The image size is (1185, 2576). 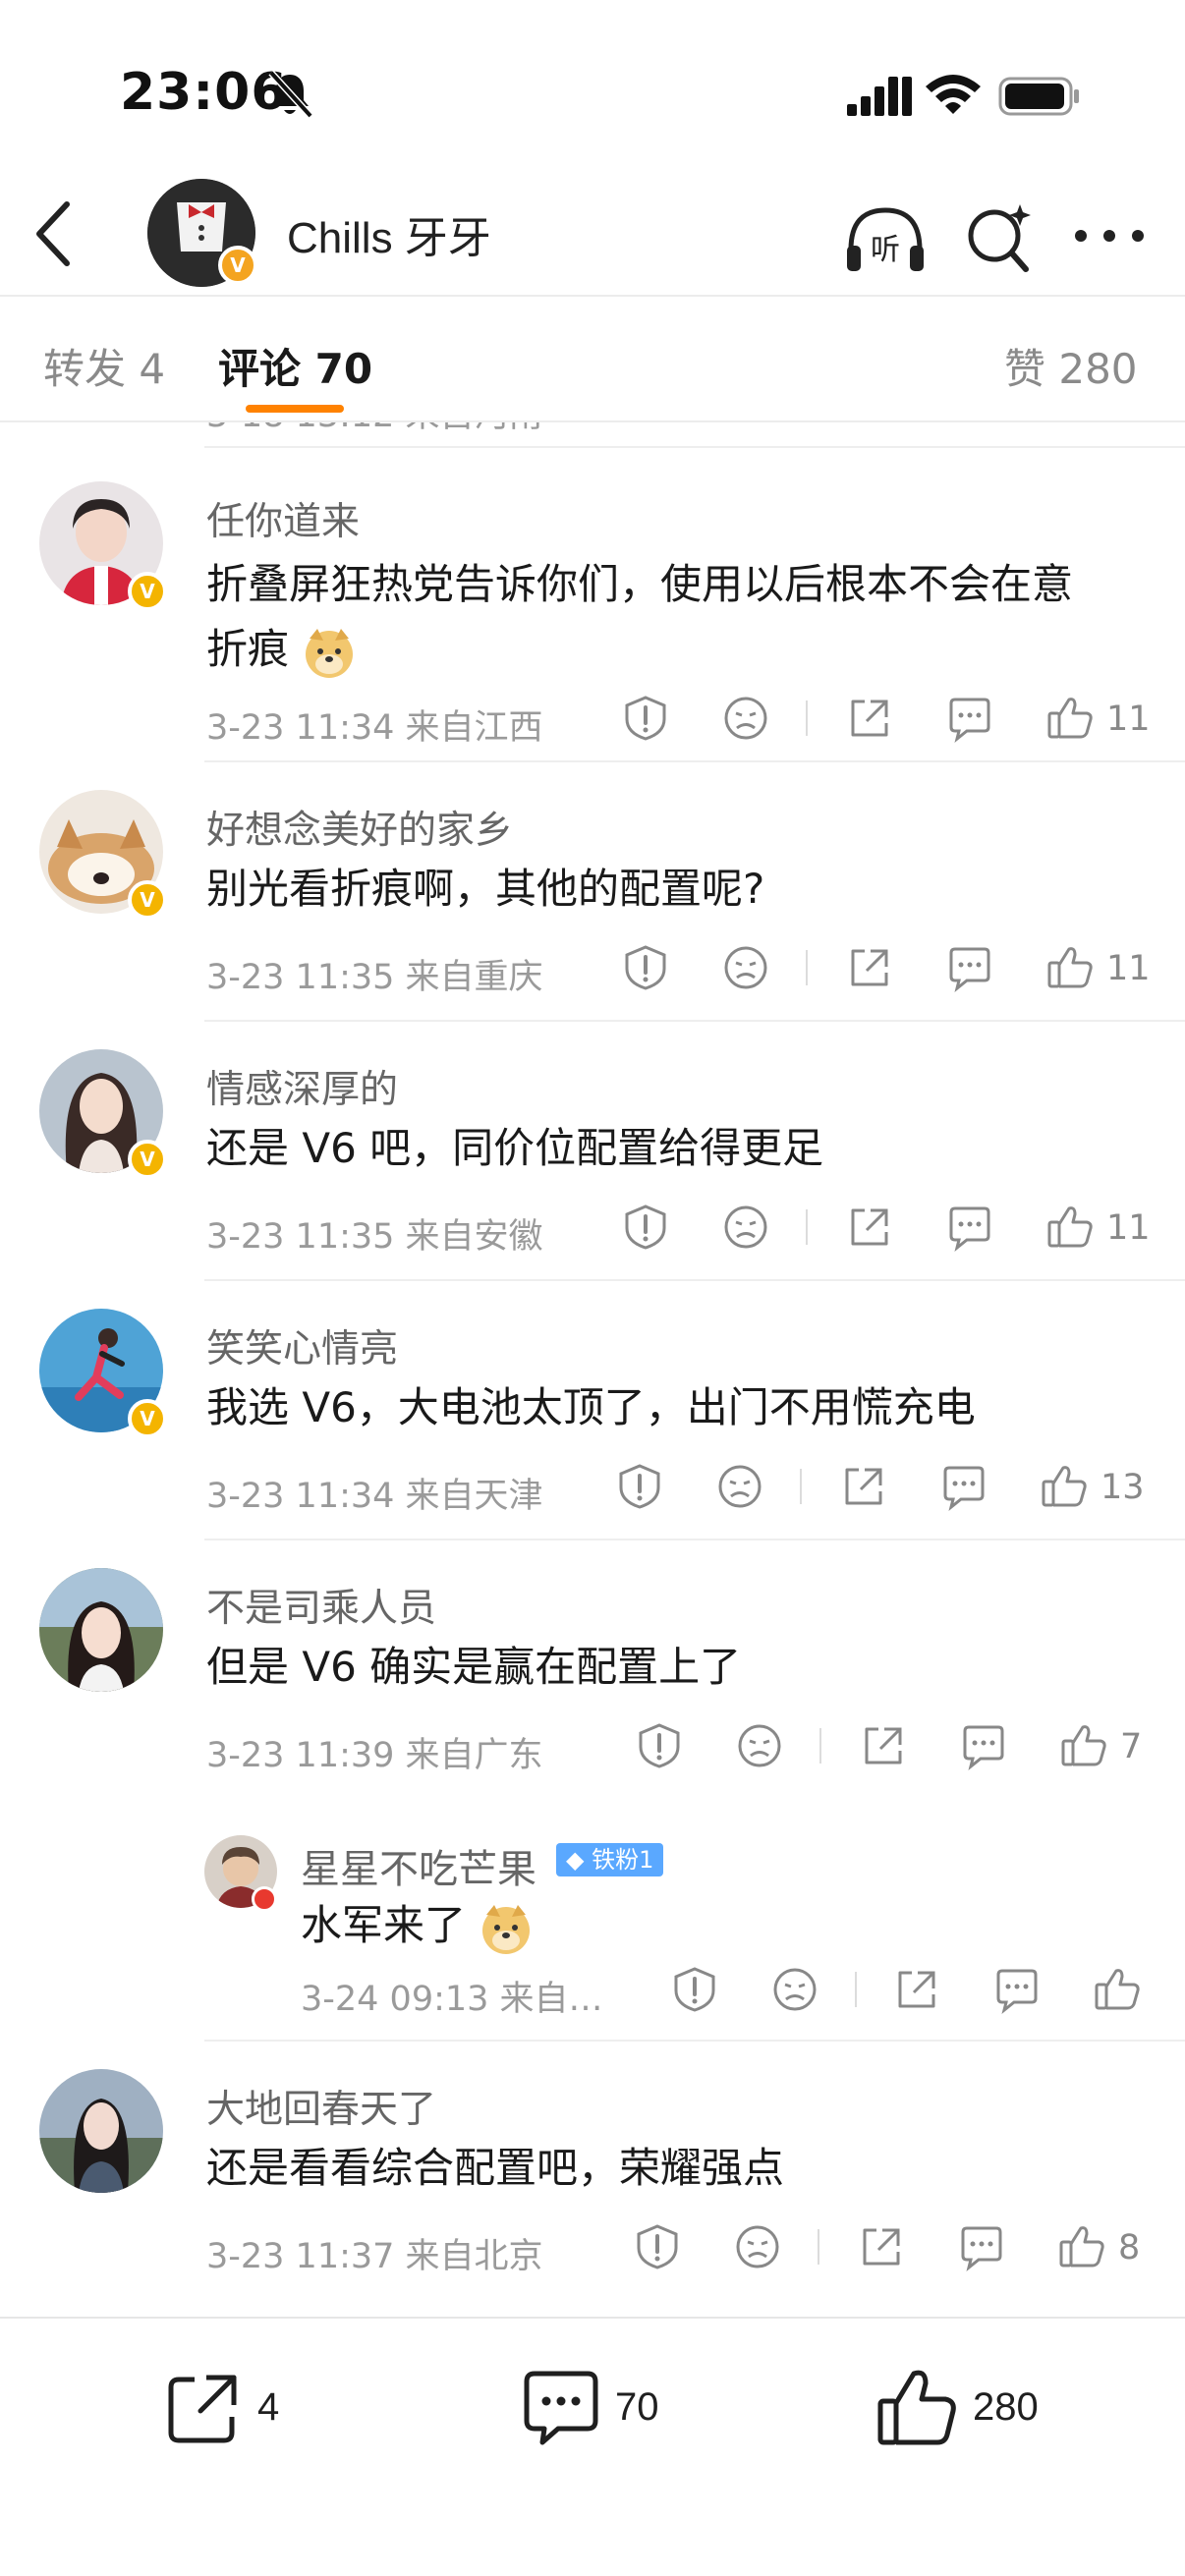 I want to click on tab-repost: 转发 4, so click(x=104, y=366).